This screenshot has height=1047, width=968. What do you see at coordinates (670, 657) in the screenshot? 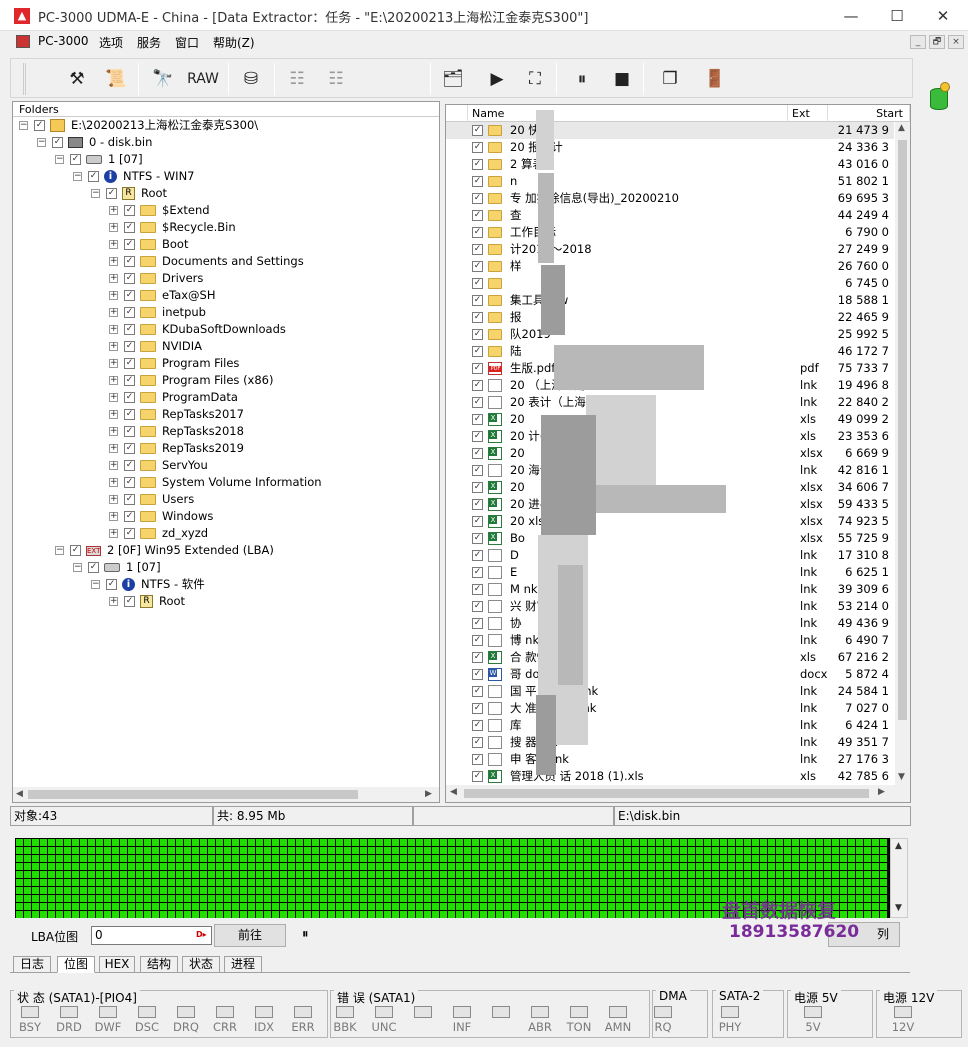
I see `list-row: ✓合 款情况.xlsxls67 216 2` at bounding box center [670, 657].